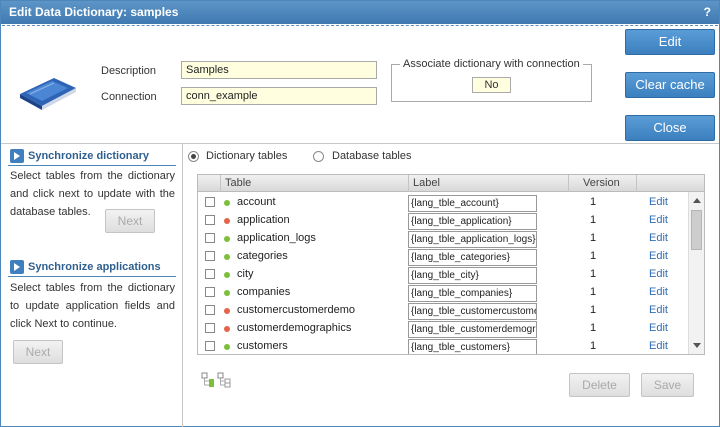 The image size is (720, 427). What do you see at coordinates (217, 380) in the screenshot?
I see `expand-collapse-tree-icon` at bounding box center [217, 380].